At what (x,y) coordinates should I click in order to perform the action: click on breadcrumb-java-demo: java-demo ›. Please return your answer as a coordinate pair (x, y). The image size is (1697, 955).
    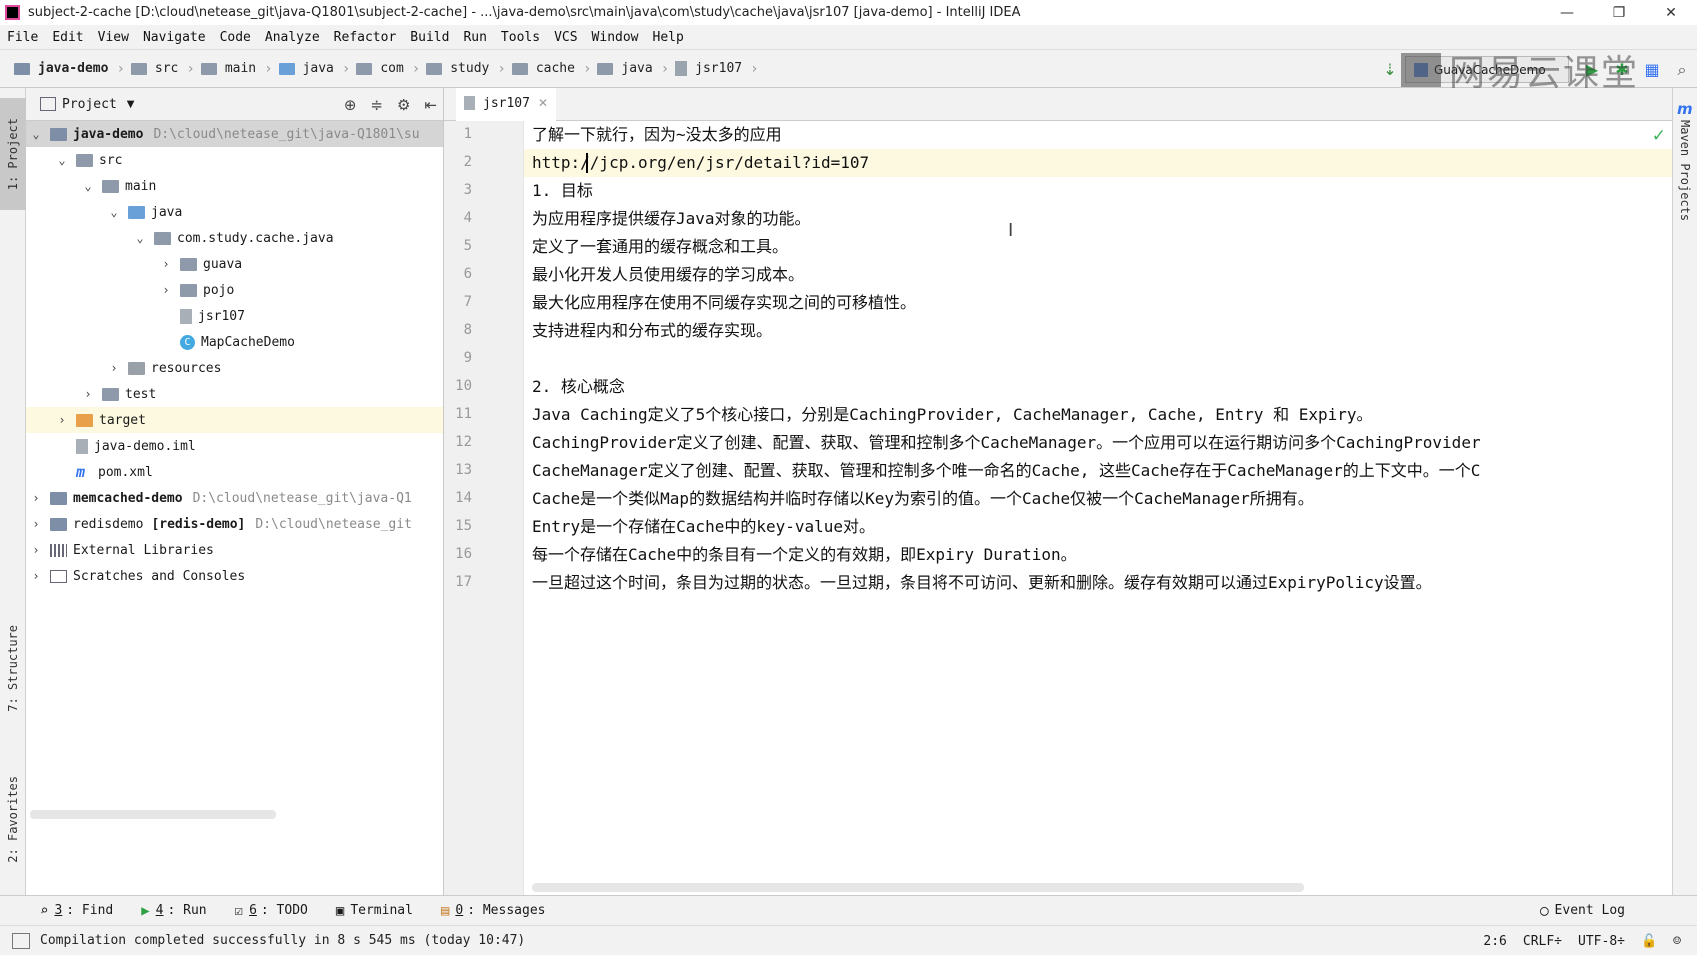
    Looking at the image, I should click on (69, 69).